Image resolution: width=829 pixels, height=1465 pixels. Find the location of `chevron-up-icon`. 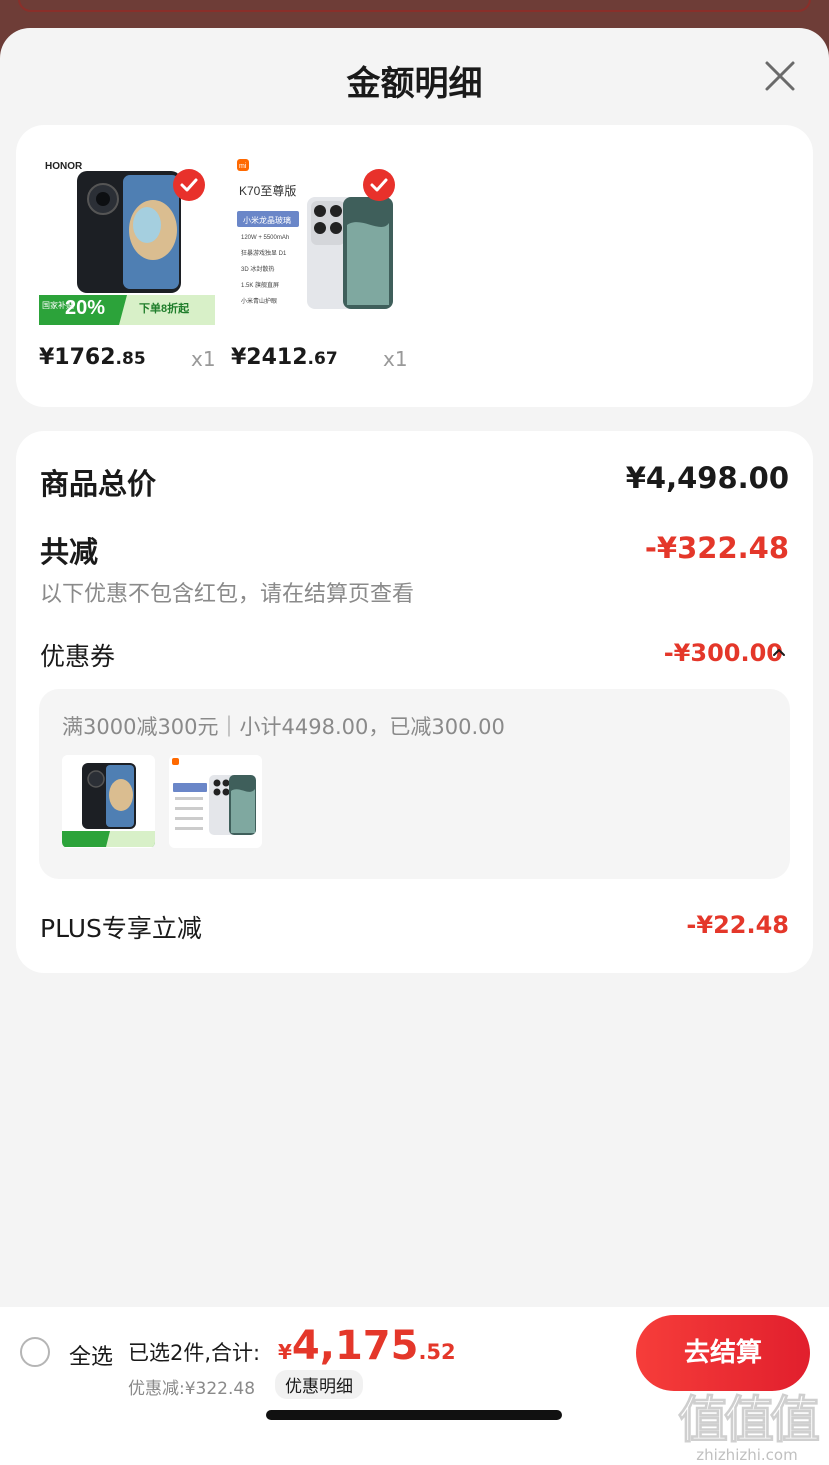

chevron-up-icon is located at coordinates (779, 652).